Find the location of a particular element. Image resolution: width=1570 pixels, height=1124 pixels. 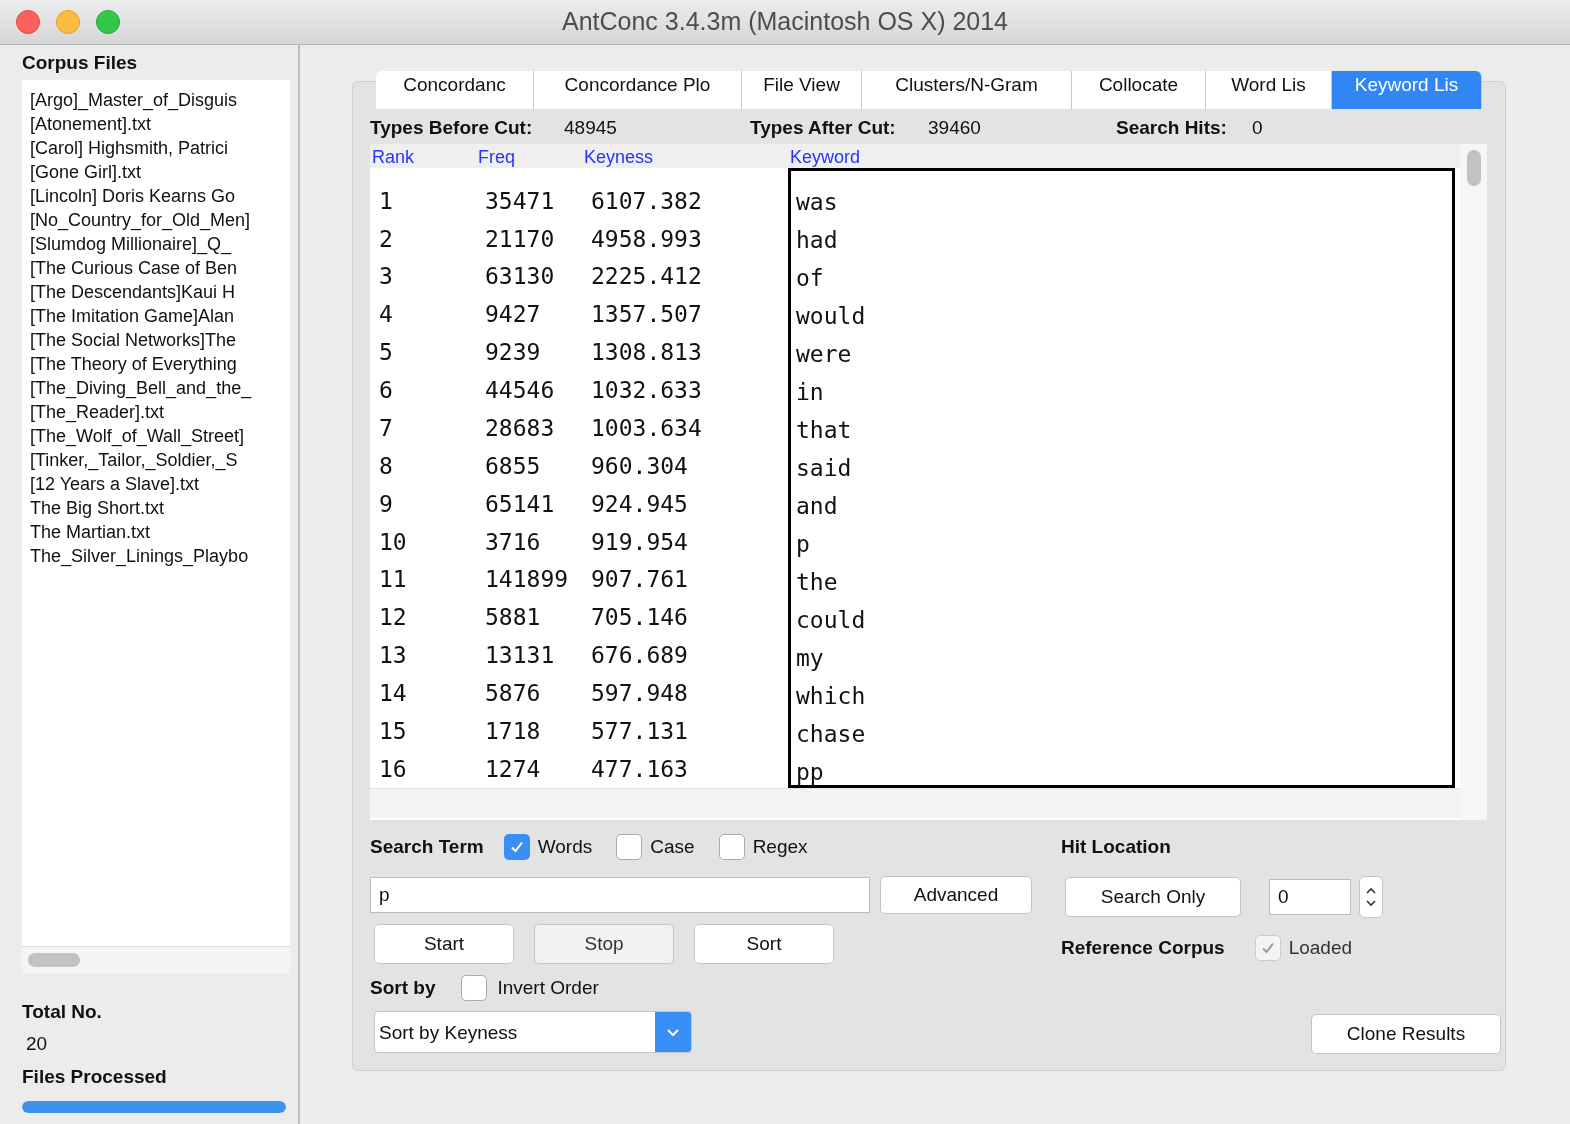

checkbox-label: Case is located at coordinates (672, 846).